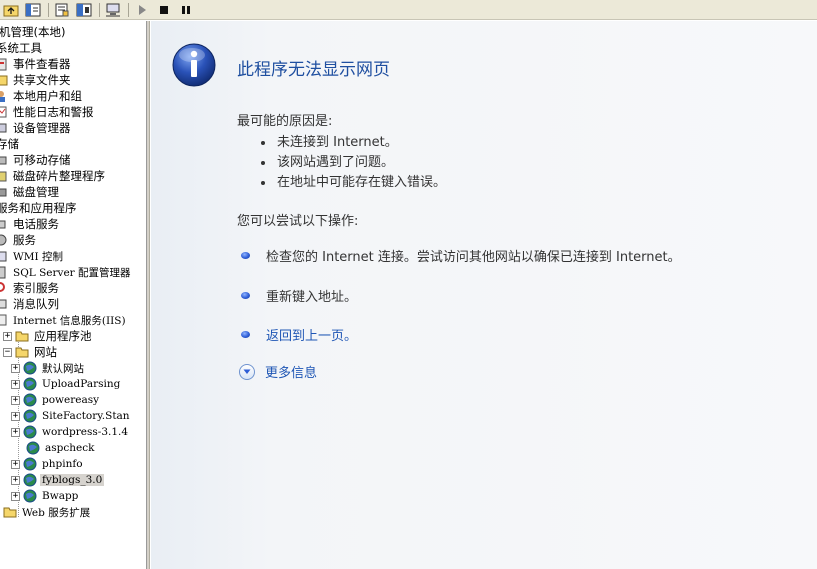  I want to click on actions-heading: 您可以尝试以下操作:, so click(298, 221).